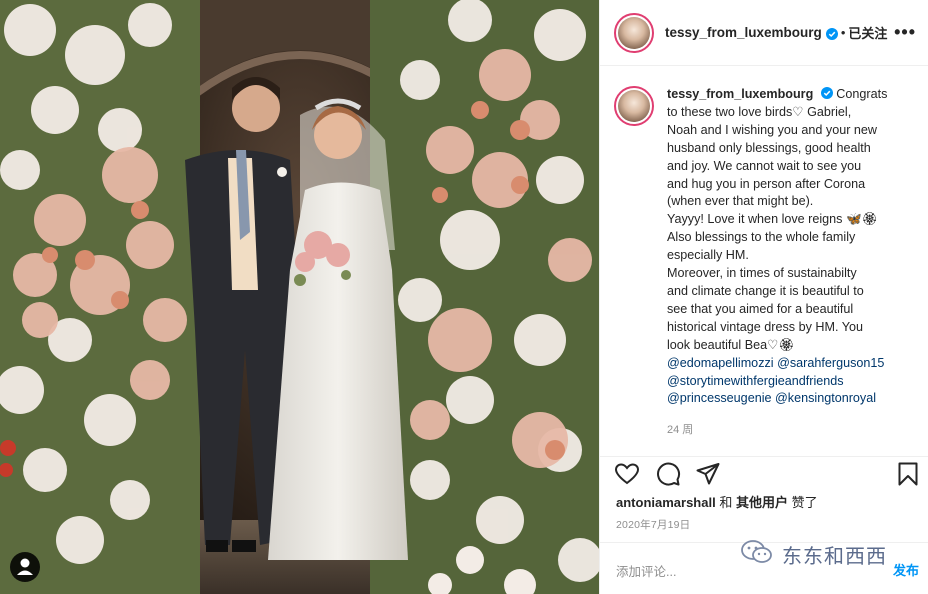 This screenshot has height=594, width=928. Describe the element at coordinates (717, 501) in the screenshot. I see `likes-summary: antoniamarshall 和 其他用户 赞了` at that location.